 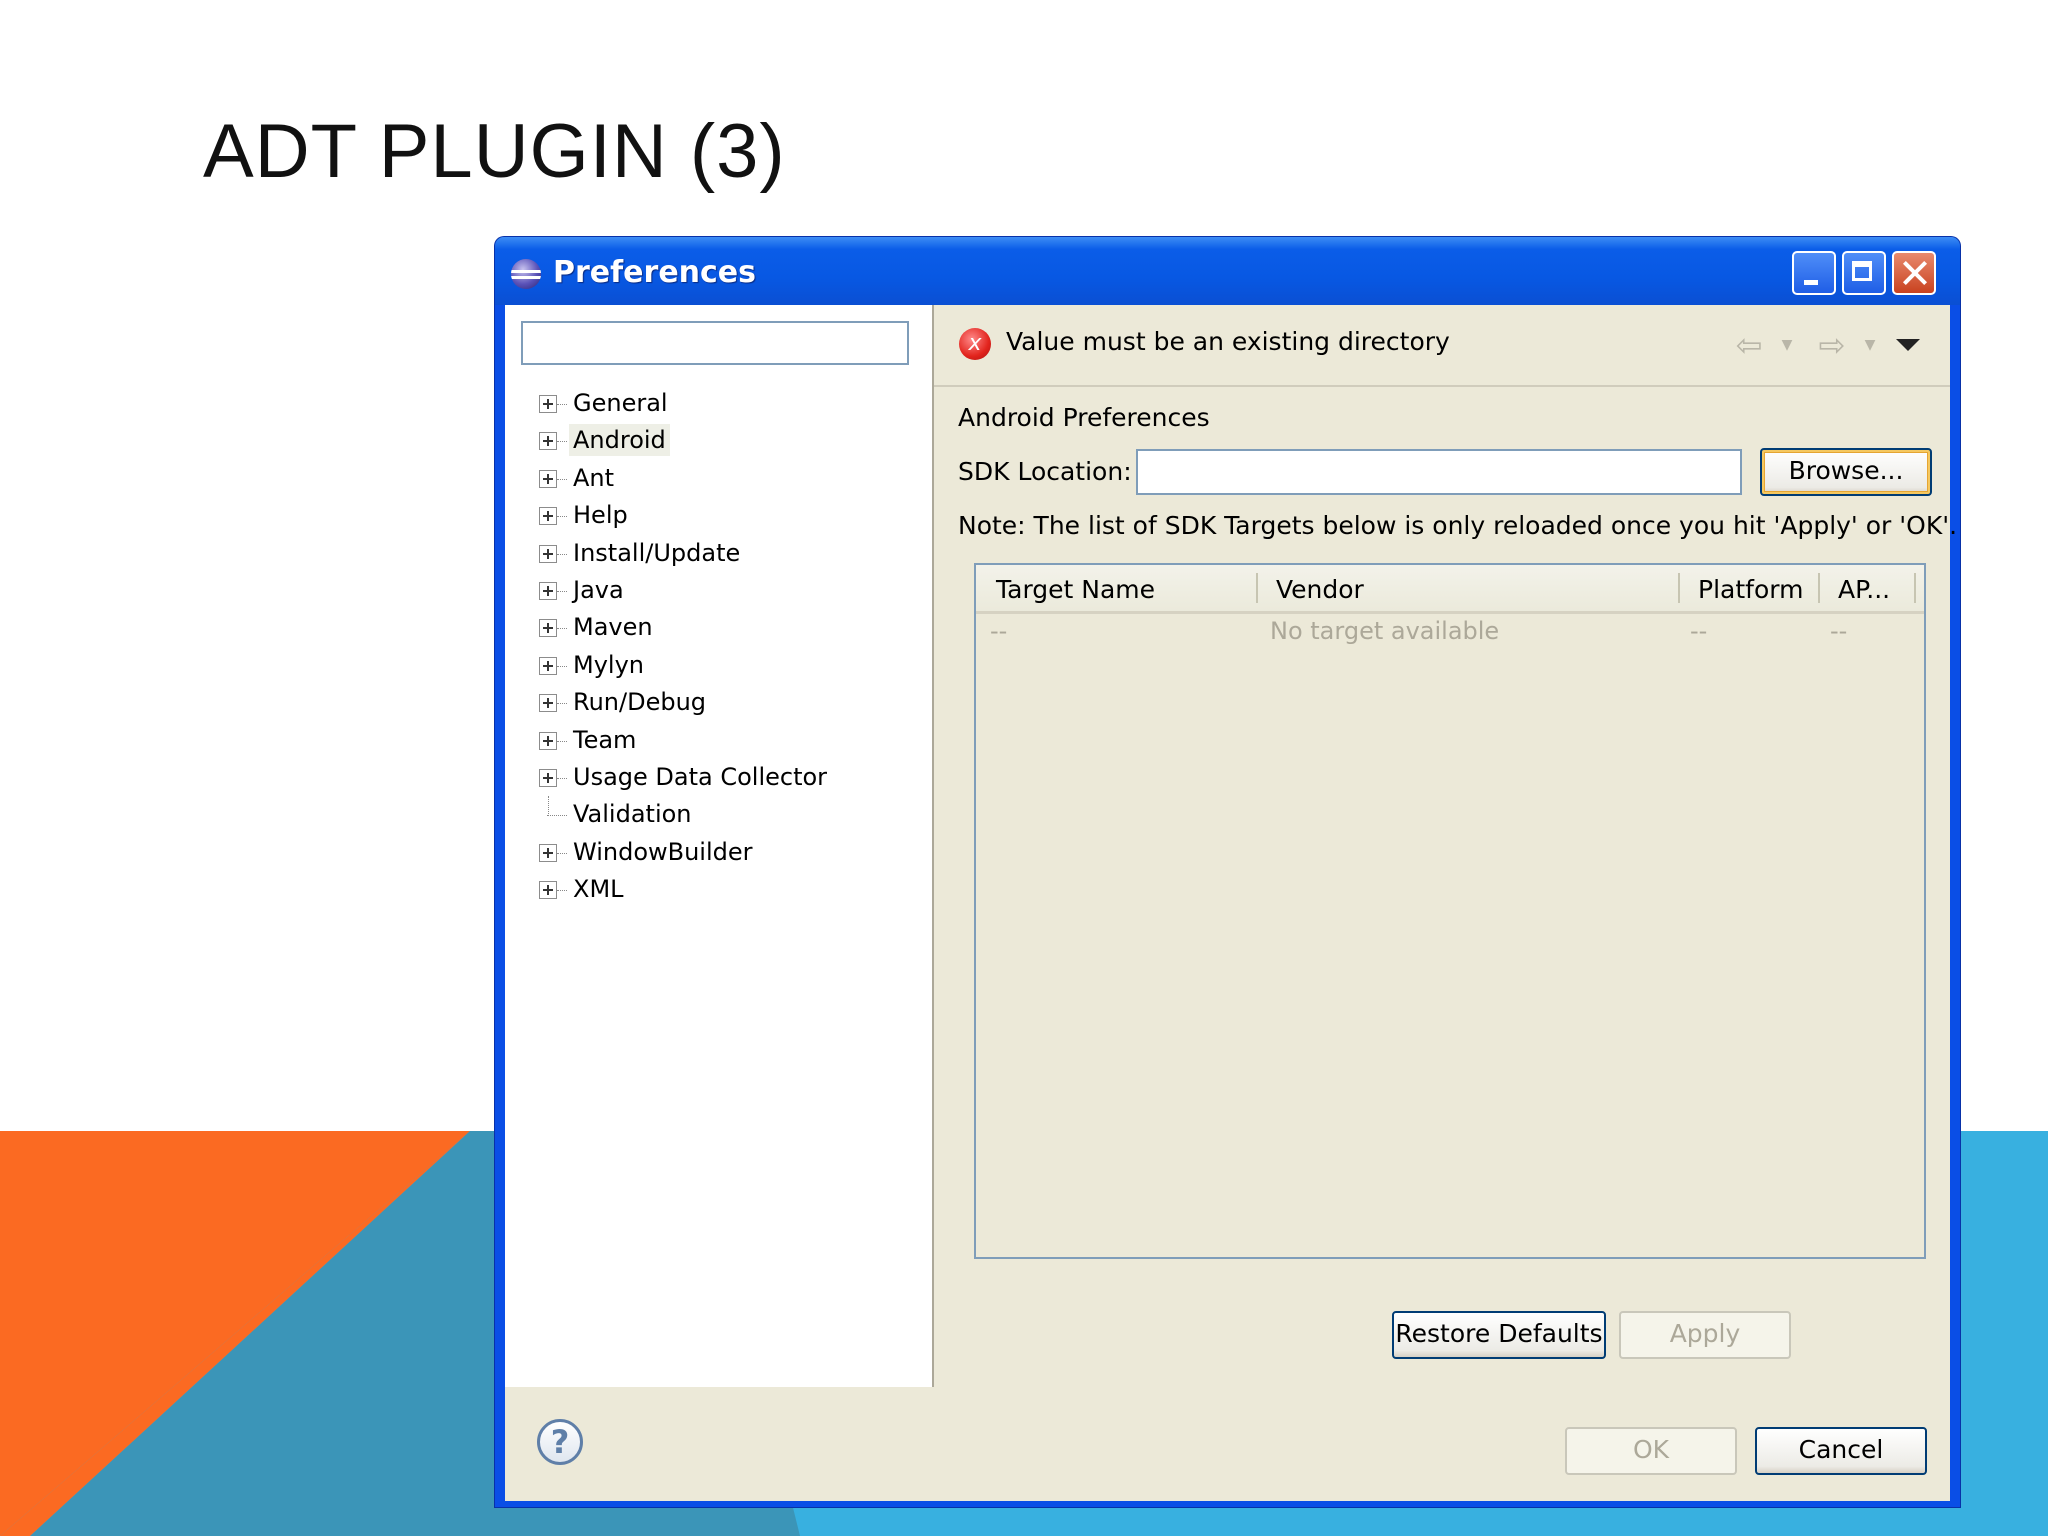 What do you see at coordinates (1914, 273) in the screenshot?
I see `close-button` at bounding box center [1914, 273].